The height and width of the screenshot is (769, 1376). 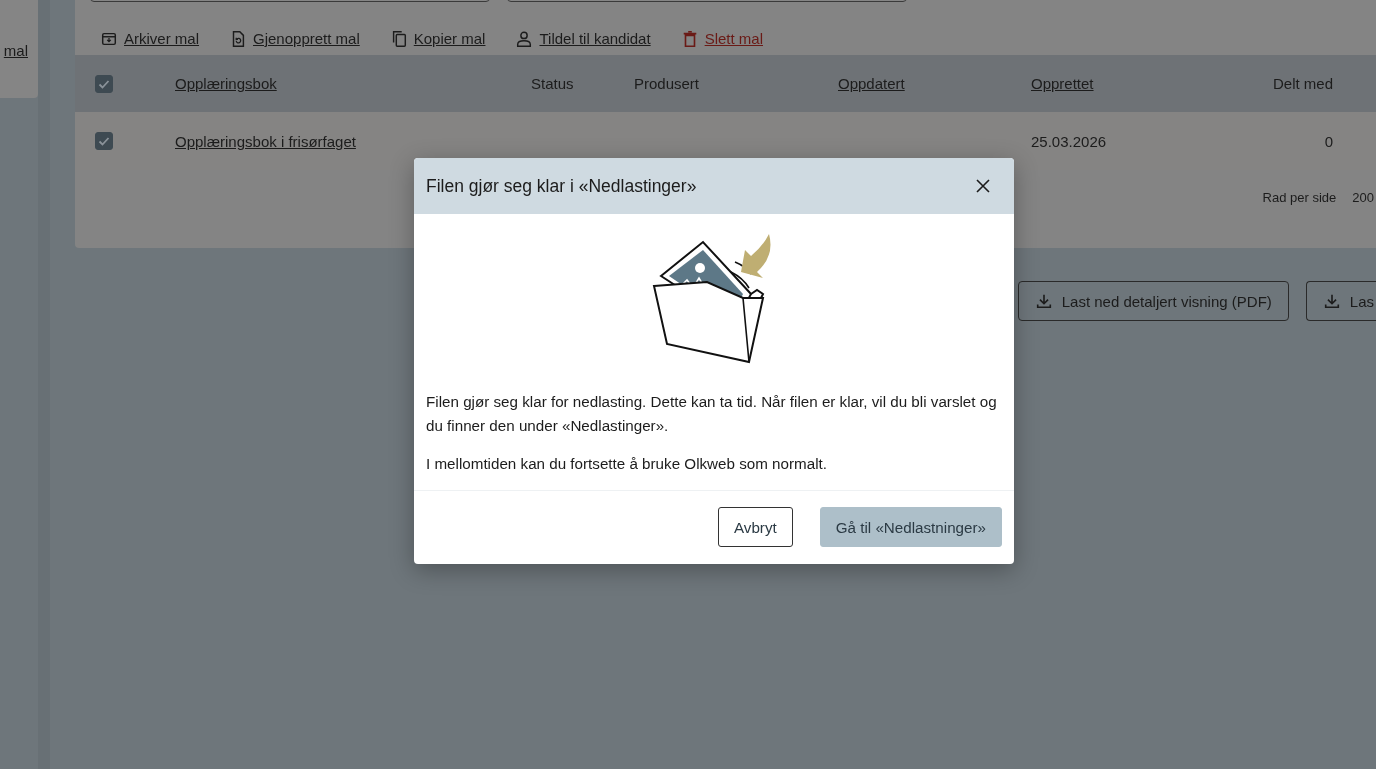 I want to click on toolbar-action-link: Arkiver mal, so click(x=149, y=38).